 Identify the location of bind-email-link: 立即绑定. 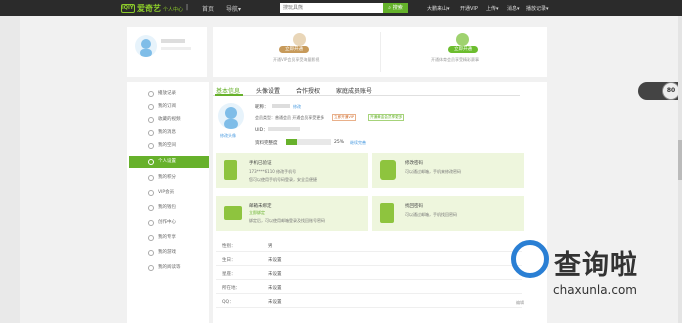
(257, 213).